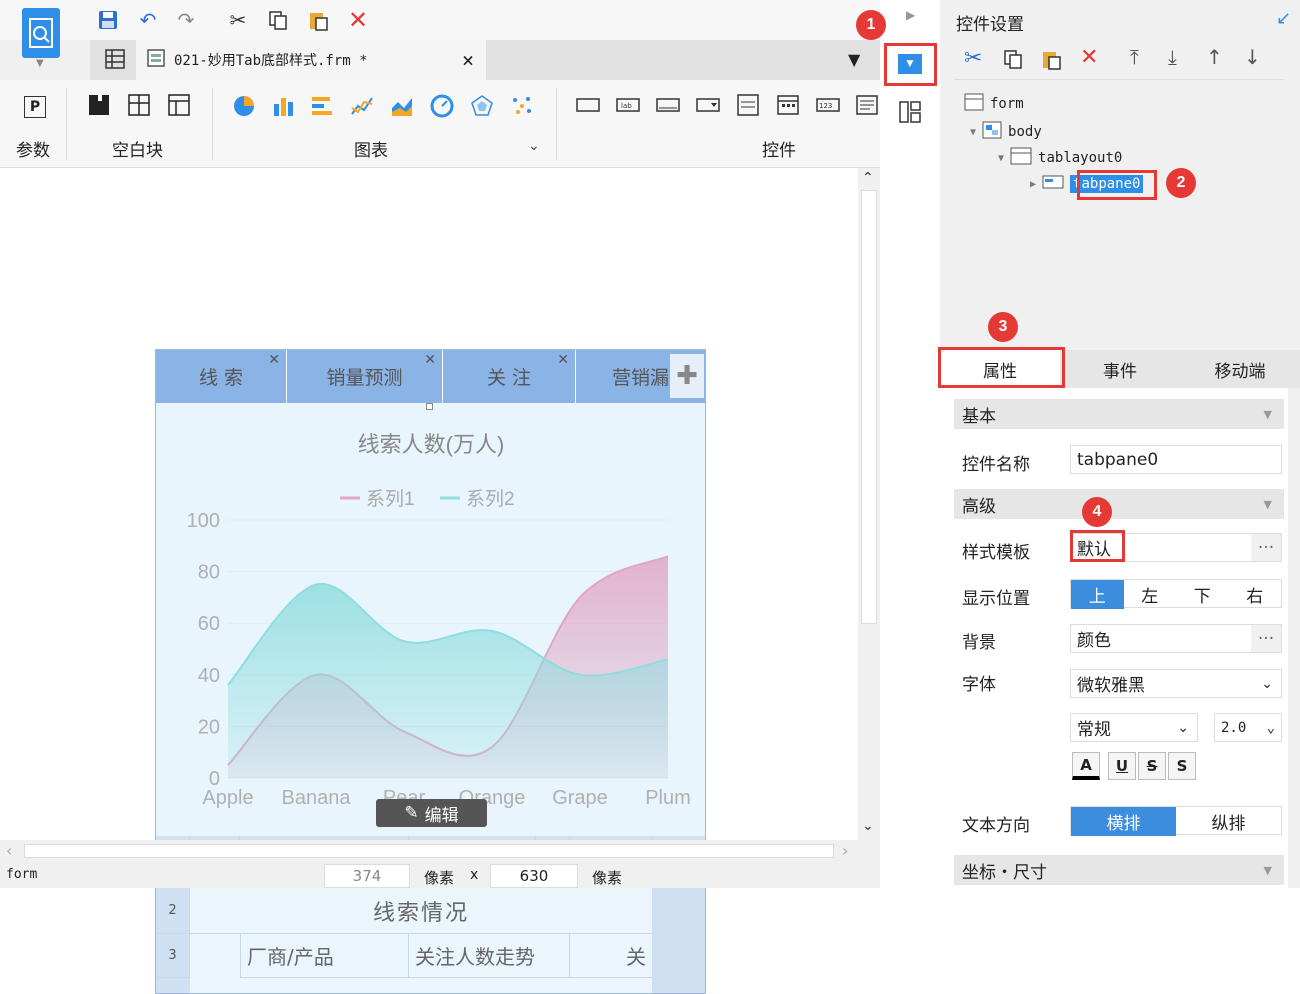 The image size is (1300, 994). I want to click on tree-node-form: form, so click(994, 104).